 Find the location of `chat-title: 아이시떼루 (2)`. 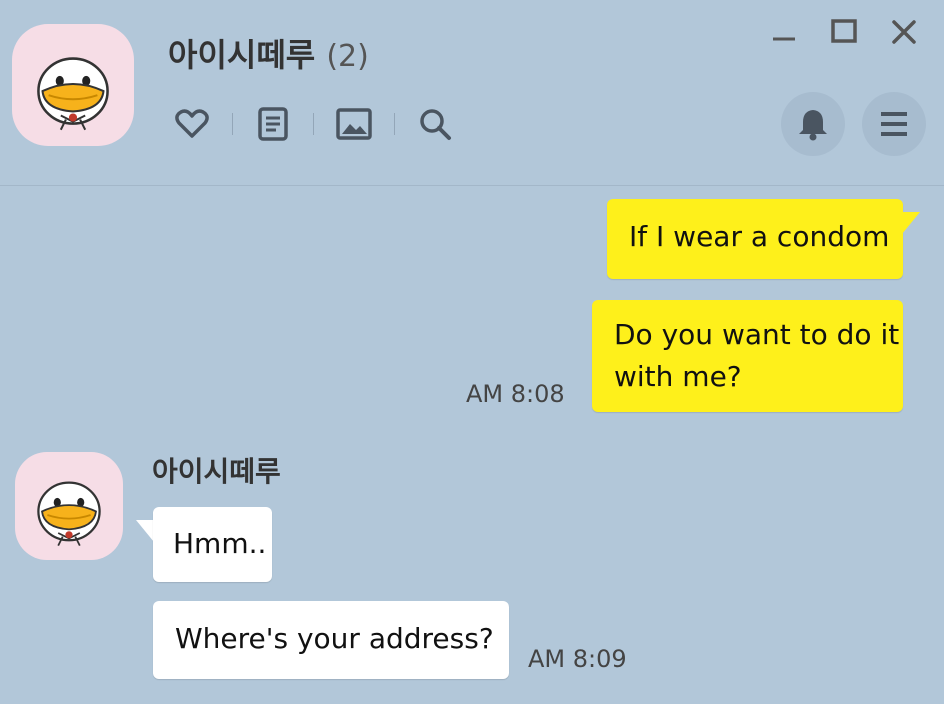

chat-title: 아이시떼루 (2) is located at coordinates (268, 53).